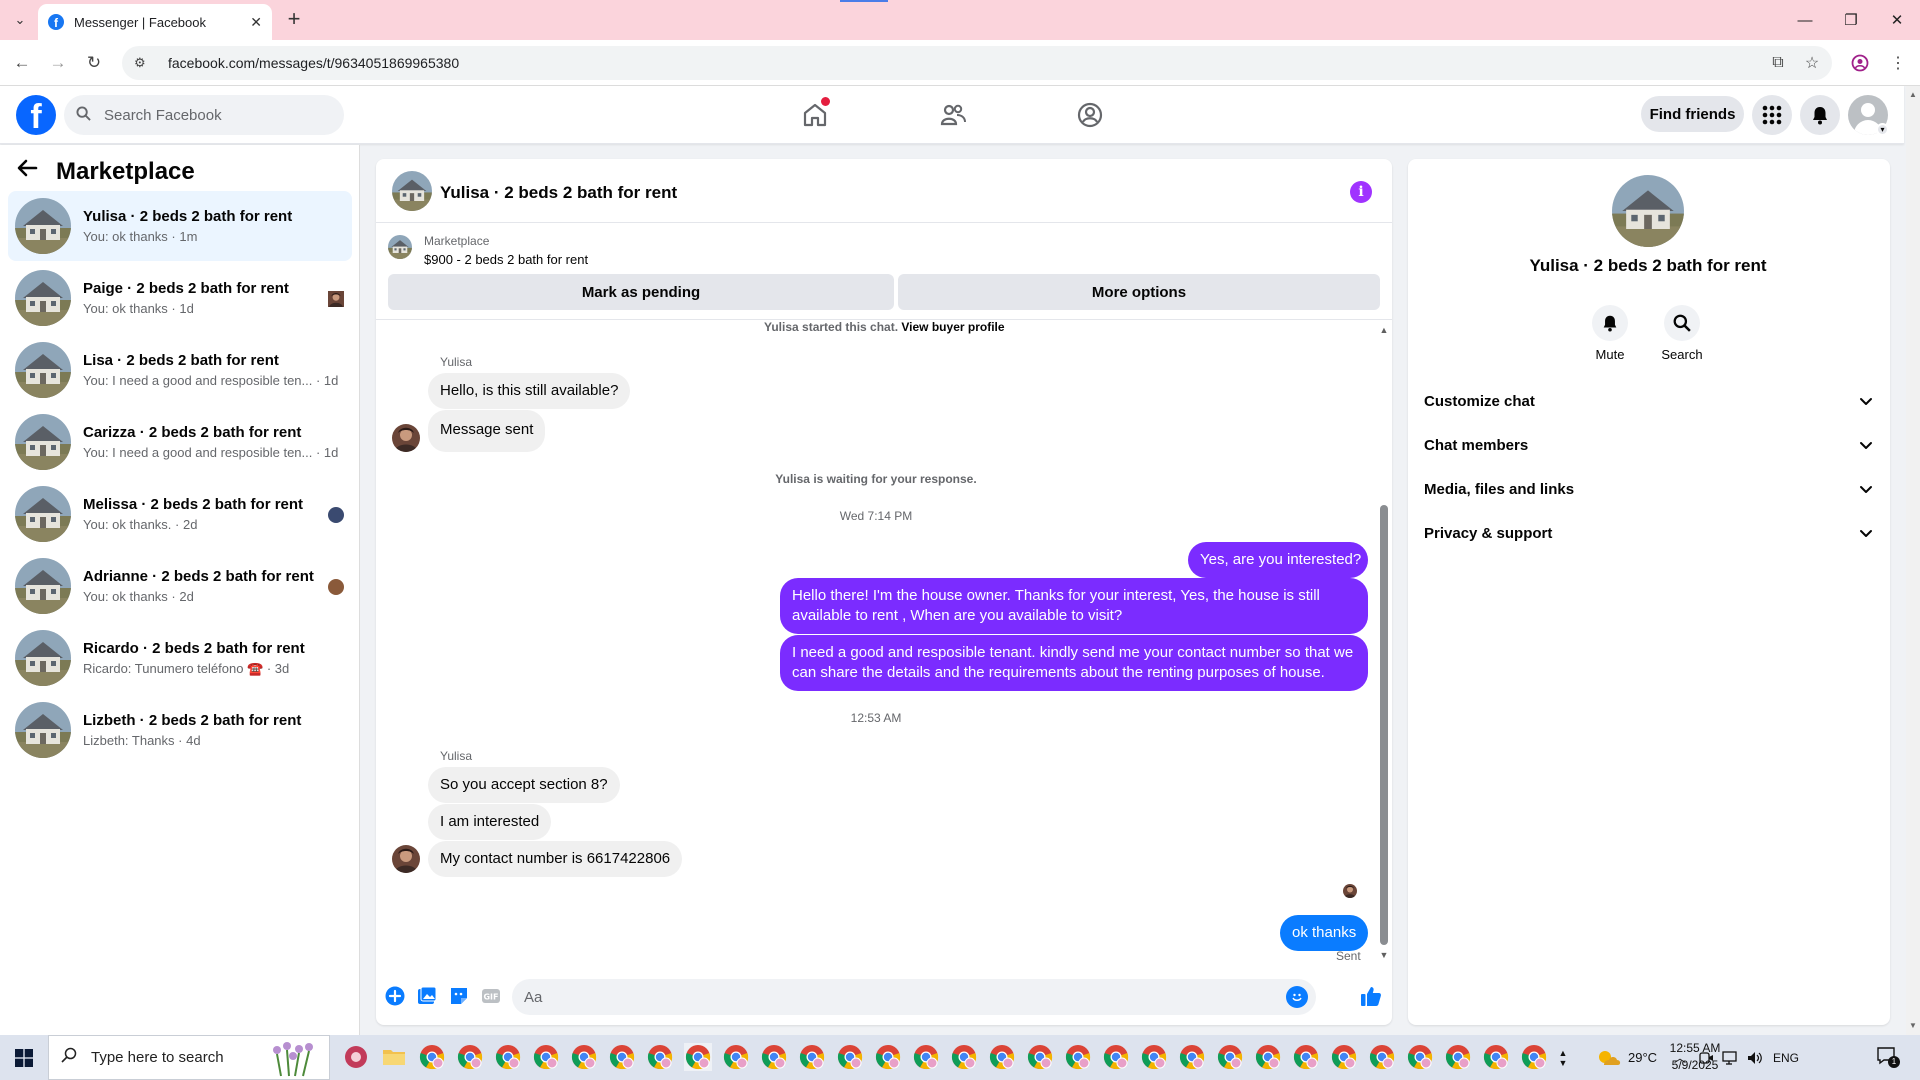 Image resolution: width=1920 pixels, height=1080 pixels. Describe the element at coordinates (952, 327) in the screenshot. I see `view-buyer-profile-link: View buyer profile` at that location.